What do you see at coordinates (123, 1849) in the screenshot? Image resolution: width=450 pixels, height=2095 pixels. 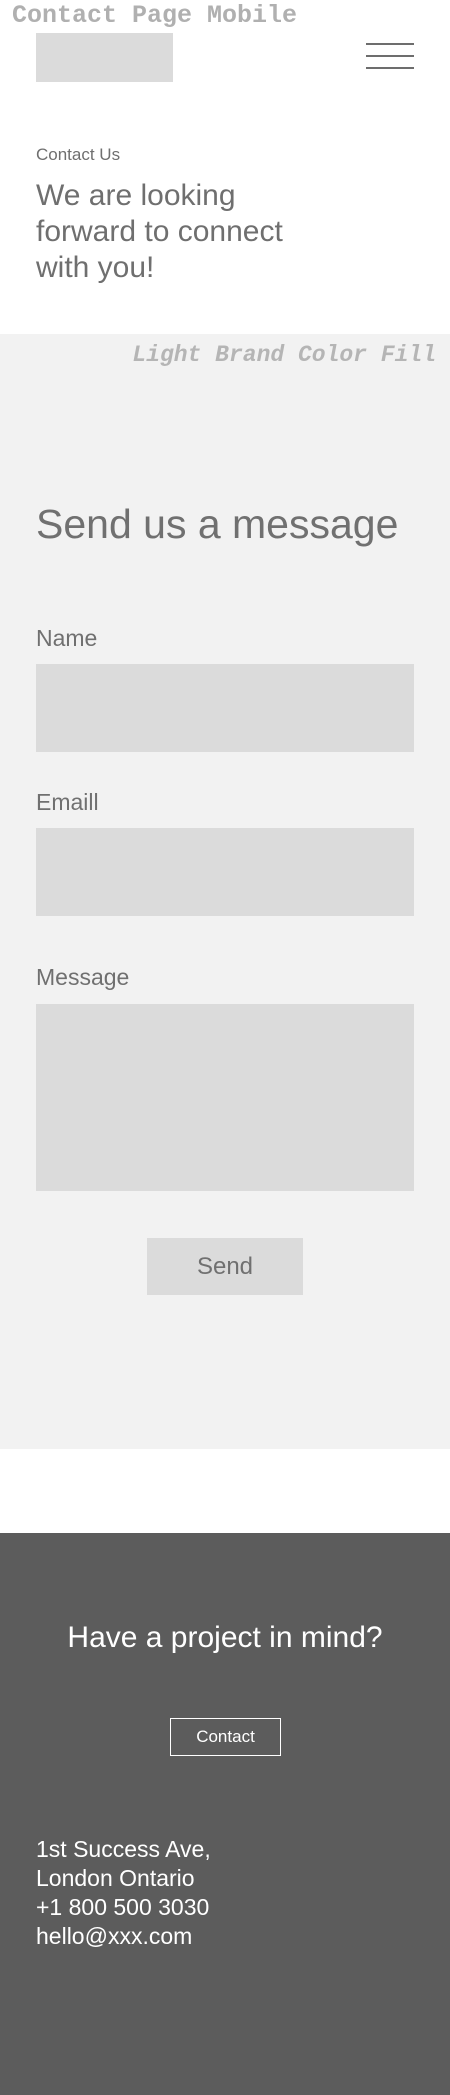 I see `address-line-1: 1st Success Ave,` at bounding box center [123, 1849].